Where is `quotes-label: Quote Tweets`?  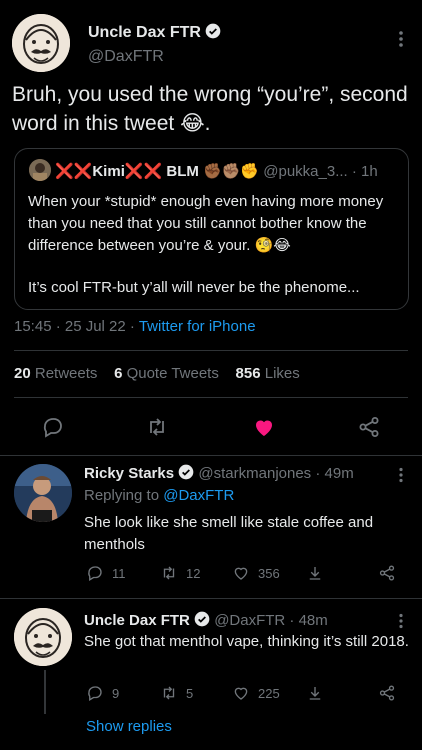 quotes-label: Quote Tweets is located at coordinates (170, 373).